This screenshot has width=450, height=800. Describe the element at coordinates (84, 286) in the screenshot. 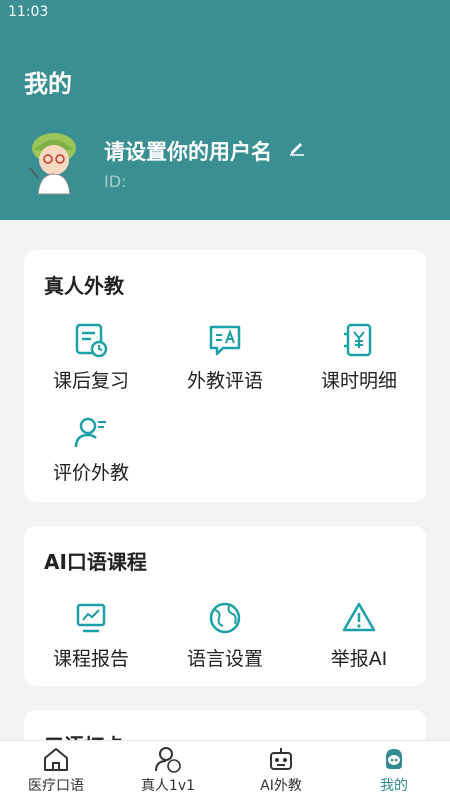

I see `card-title: 真人外教` at that location.